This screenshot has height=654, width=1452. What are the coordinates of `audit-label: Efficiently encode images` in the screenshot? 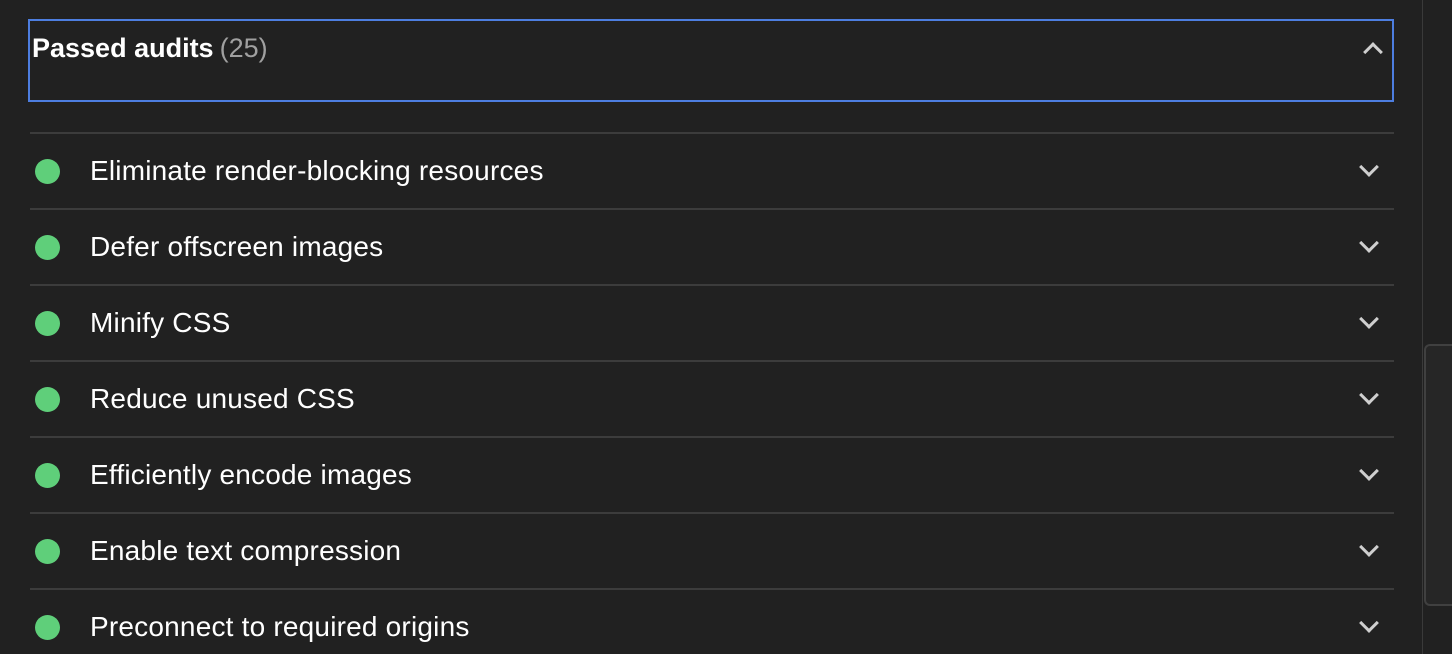 It's located at (251, 474).